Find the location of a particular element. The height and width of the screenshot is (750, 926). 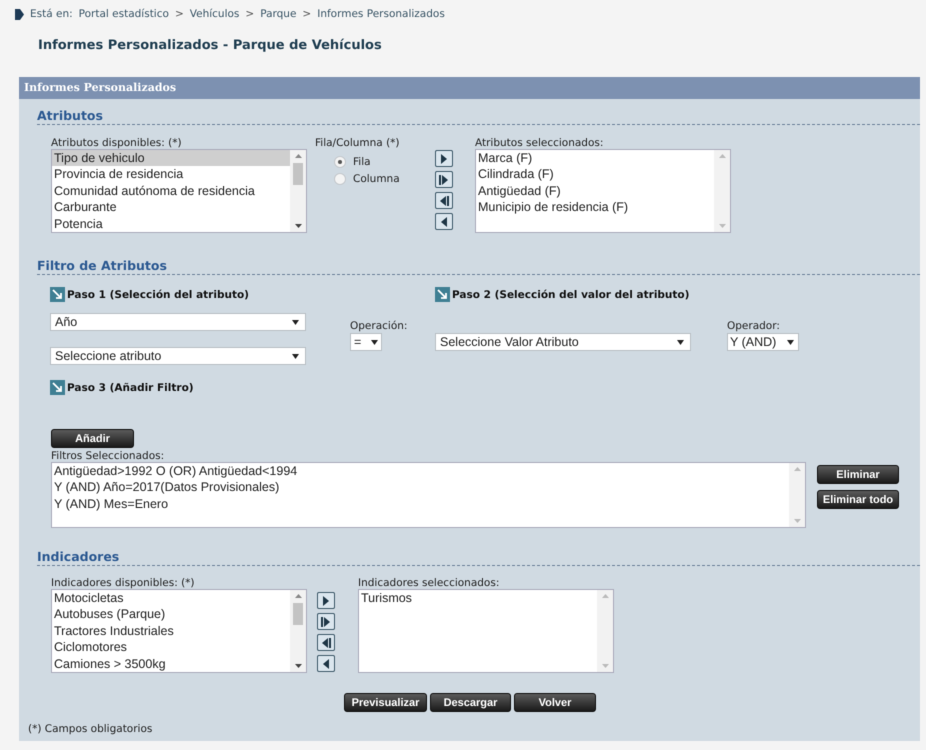

list-item: Tipo de vehiculo is located at coordinates (171, 158).